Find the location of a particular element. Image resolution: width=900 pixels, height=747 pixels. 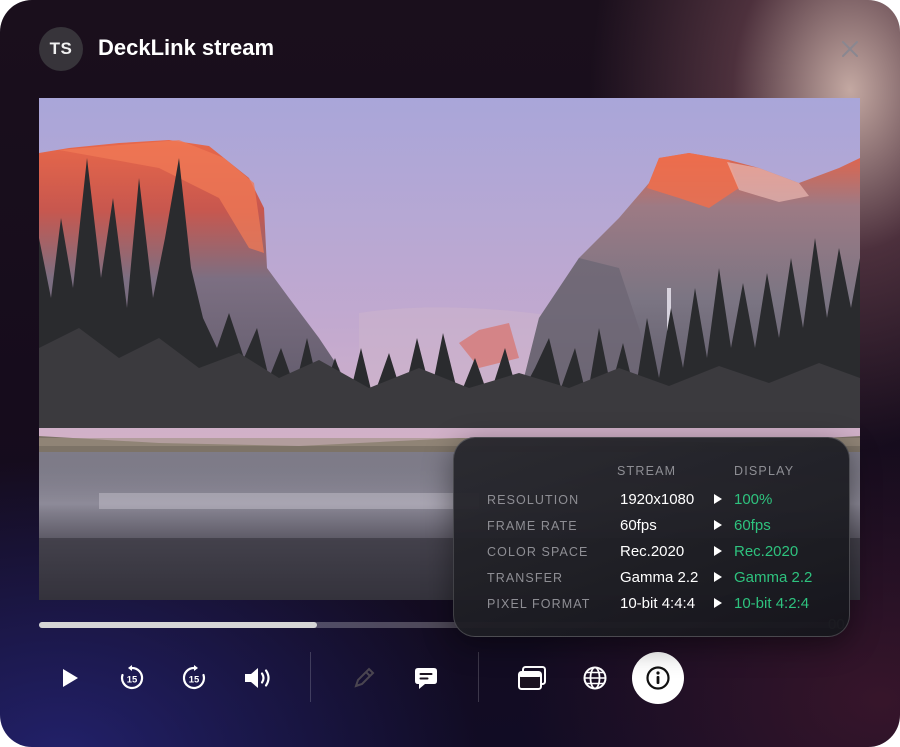

draw-button is located at coordinates (364, 678).